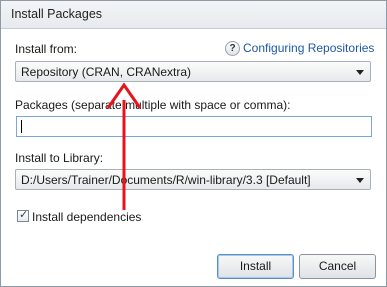 This screenshot has width=387, height=287. Describe the element at coordinates (193, 71) in the screenshot. I see `install-from-dropdown: Repository (CRAN, CRANextra)` at that location.